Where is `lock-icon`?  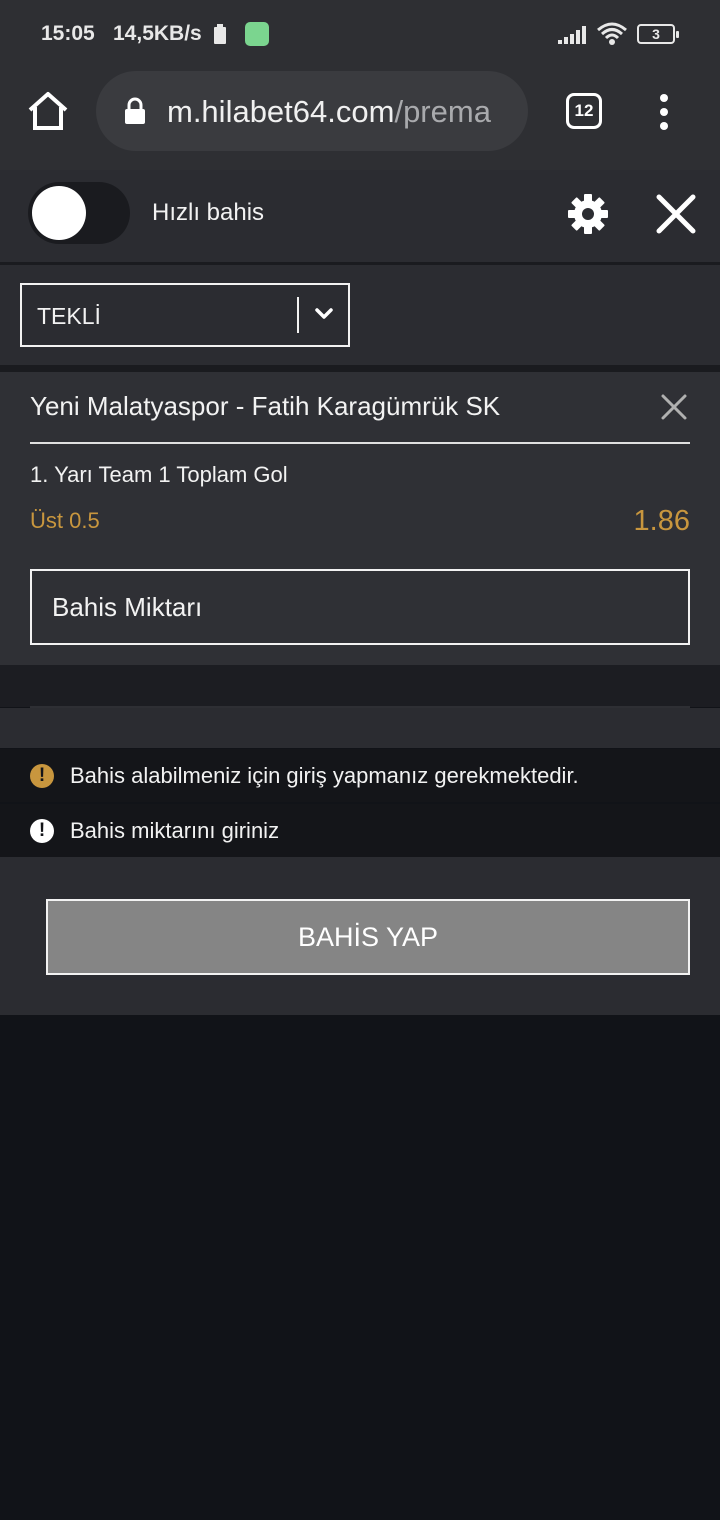
lock-icon is located at coordinates (135, 110).